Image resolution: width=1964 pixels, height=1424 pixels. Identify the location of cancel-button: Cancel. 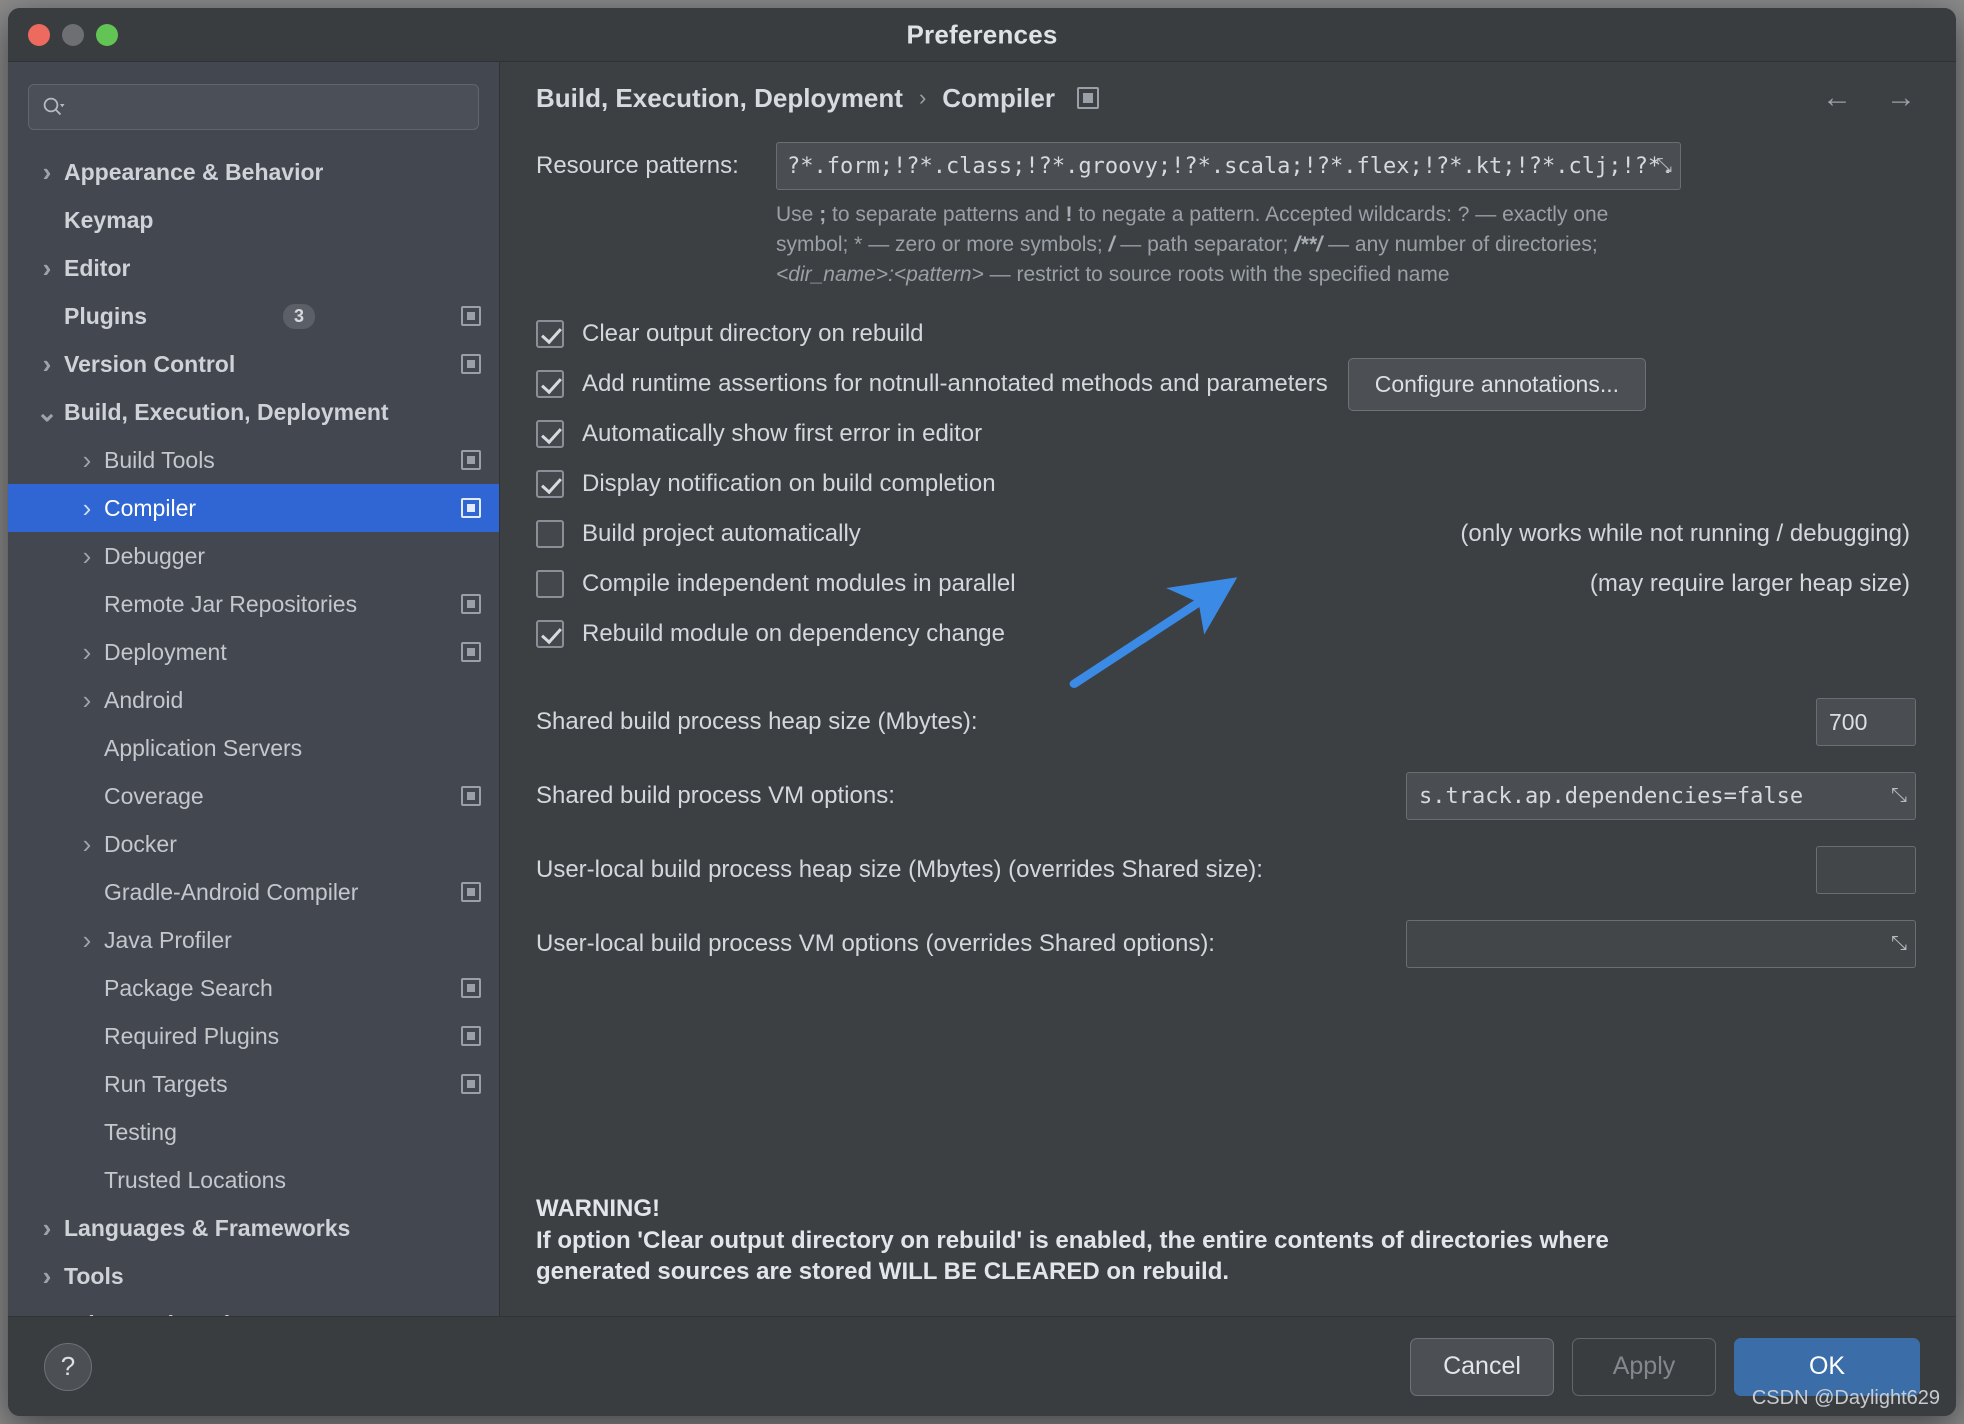
(1482, 1366).